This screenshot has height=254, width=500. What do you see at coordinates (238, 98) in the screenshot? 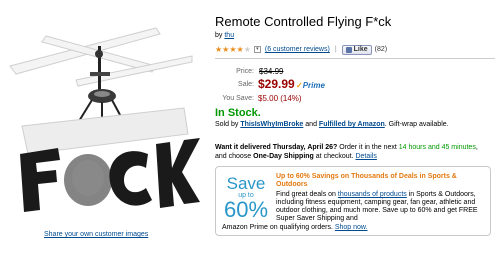
I see `you-save-label: You Save:` at bounding box center [238, 98].